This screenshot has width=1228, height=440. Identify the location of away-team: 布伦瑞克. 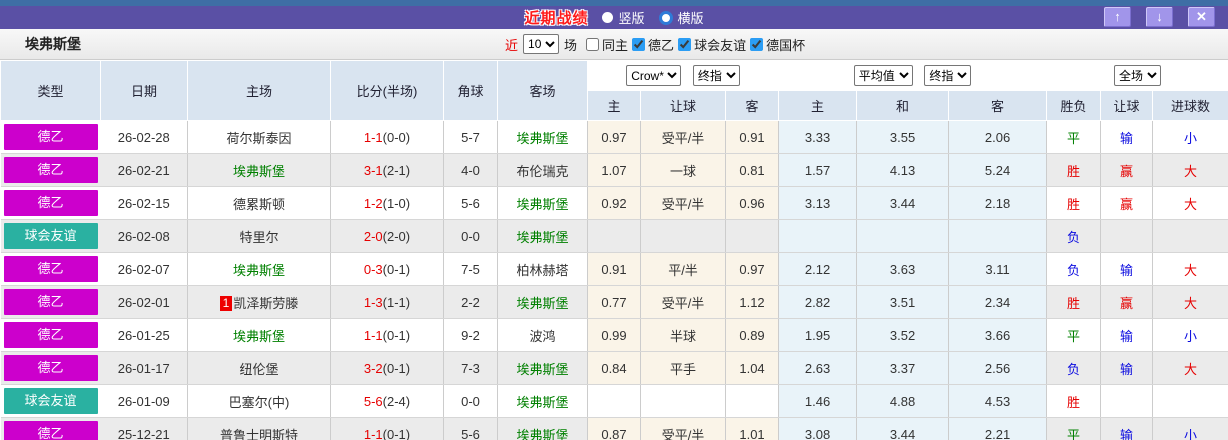
(542, 170).